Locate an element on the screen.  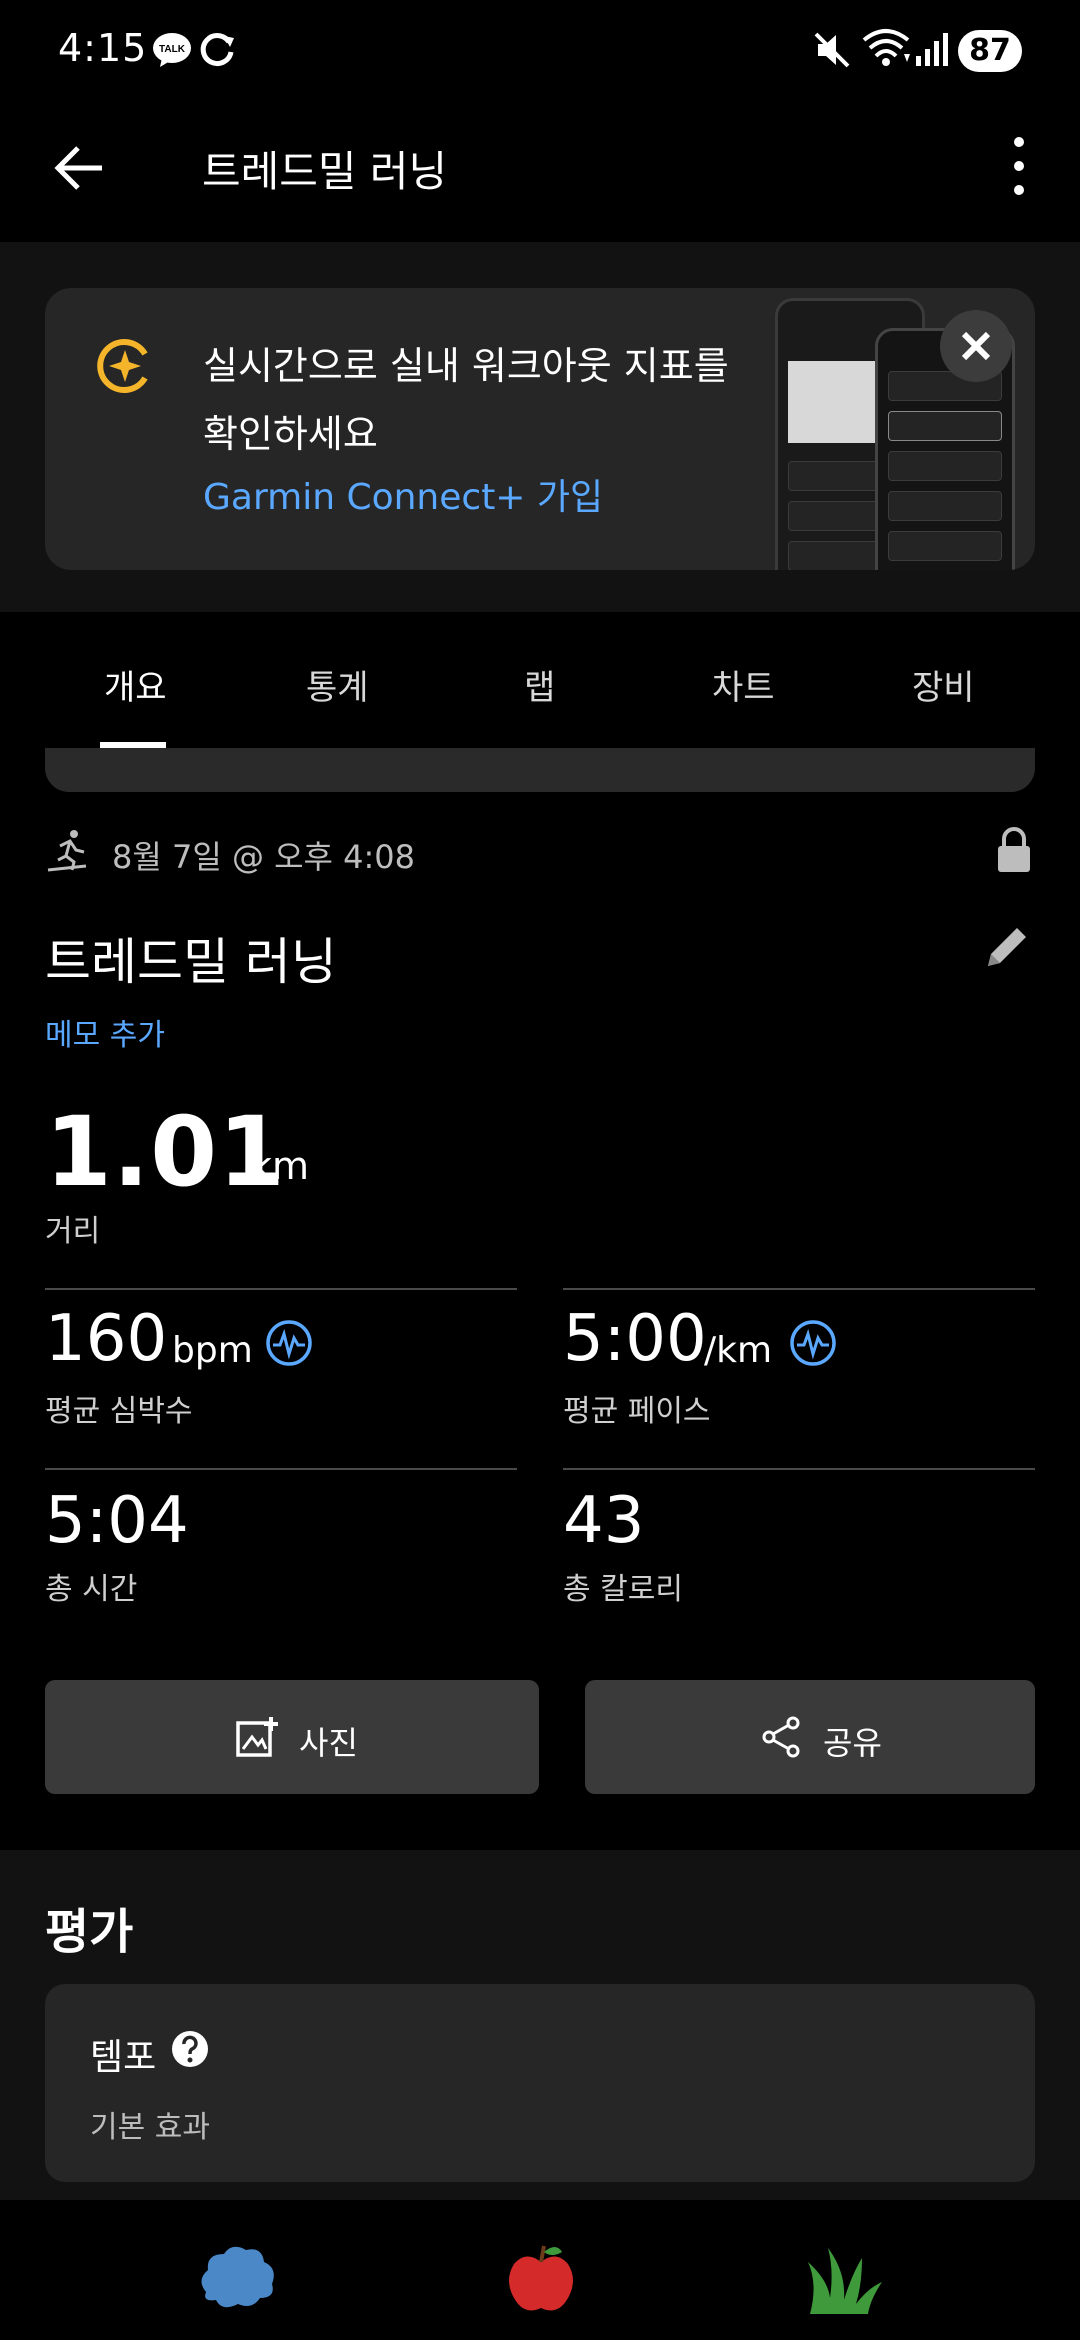
edit-pencil-icon is located at coordinates (1007, 947).